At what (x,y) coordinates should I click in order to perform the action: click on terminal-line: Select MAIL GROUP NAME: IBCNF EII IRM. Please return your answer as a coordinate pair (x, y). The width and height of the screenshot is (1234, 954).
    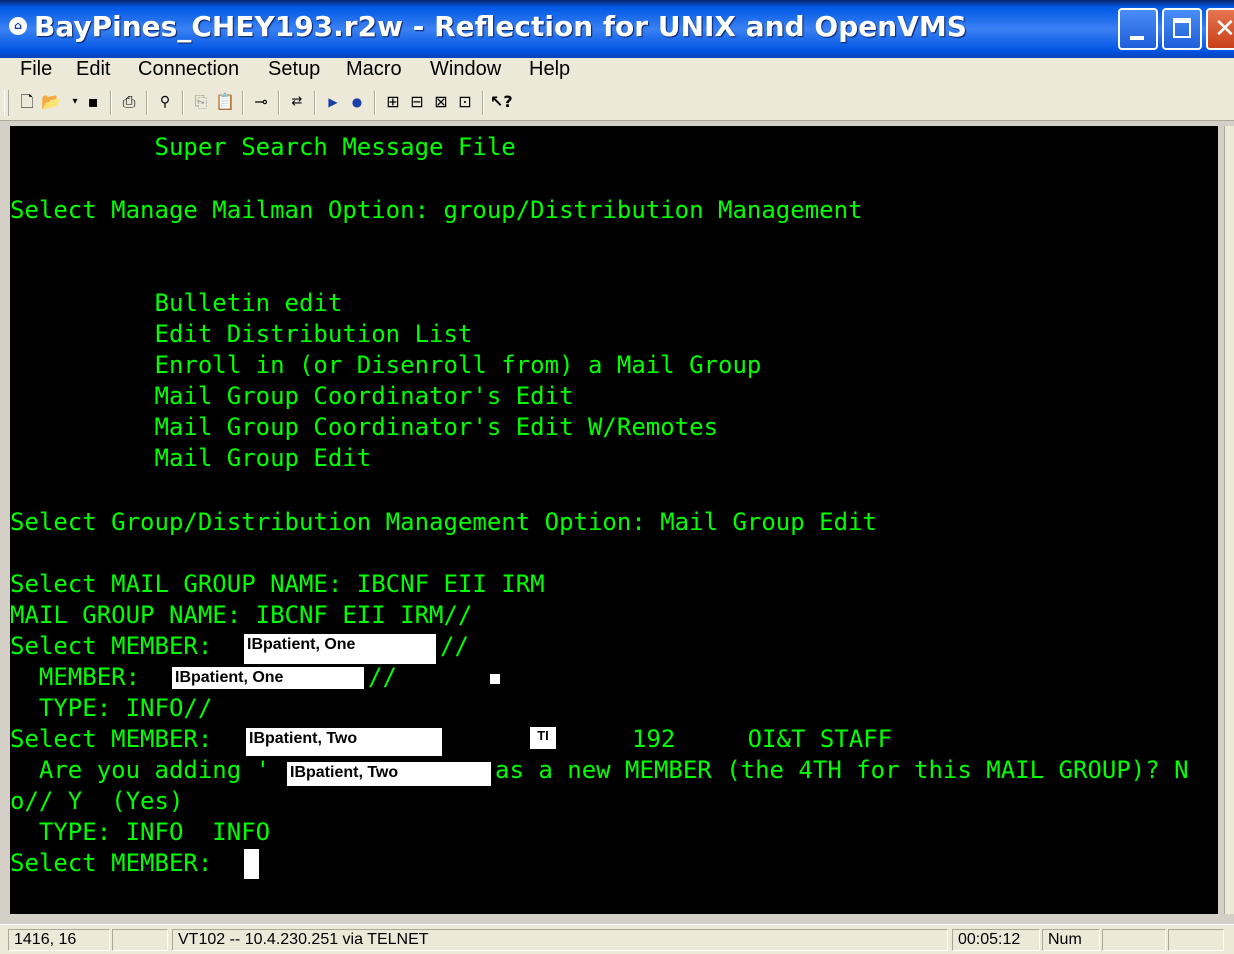
    Looking at the image, I should click on (277, 584).